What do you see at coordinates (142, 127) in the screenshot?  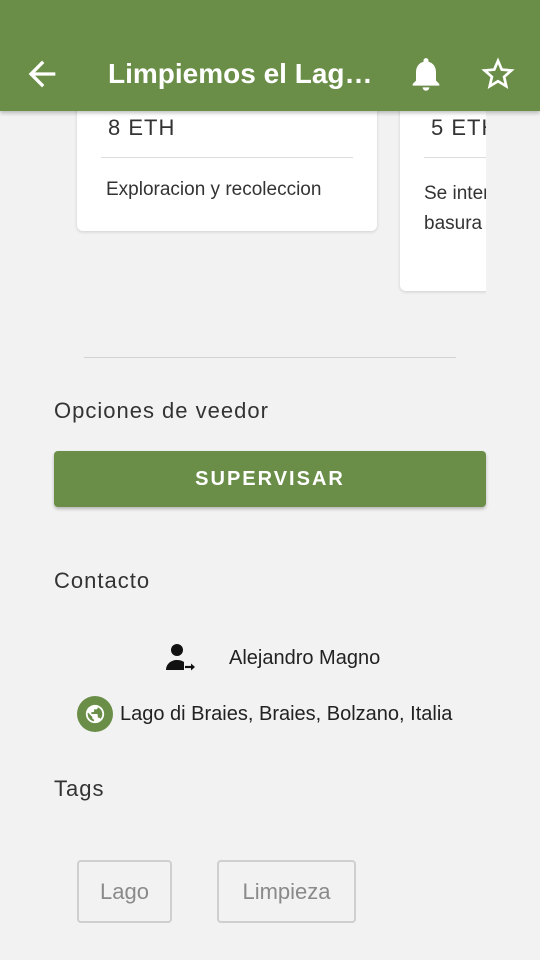 I see `task-price: 8 ETH` at bounding box center [142, 127].